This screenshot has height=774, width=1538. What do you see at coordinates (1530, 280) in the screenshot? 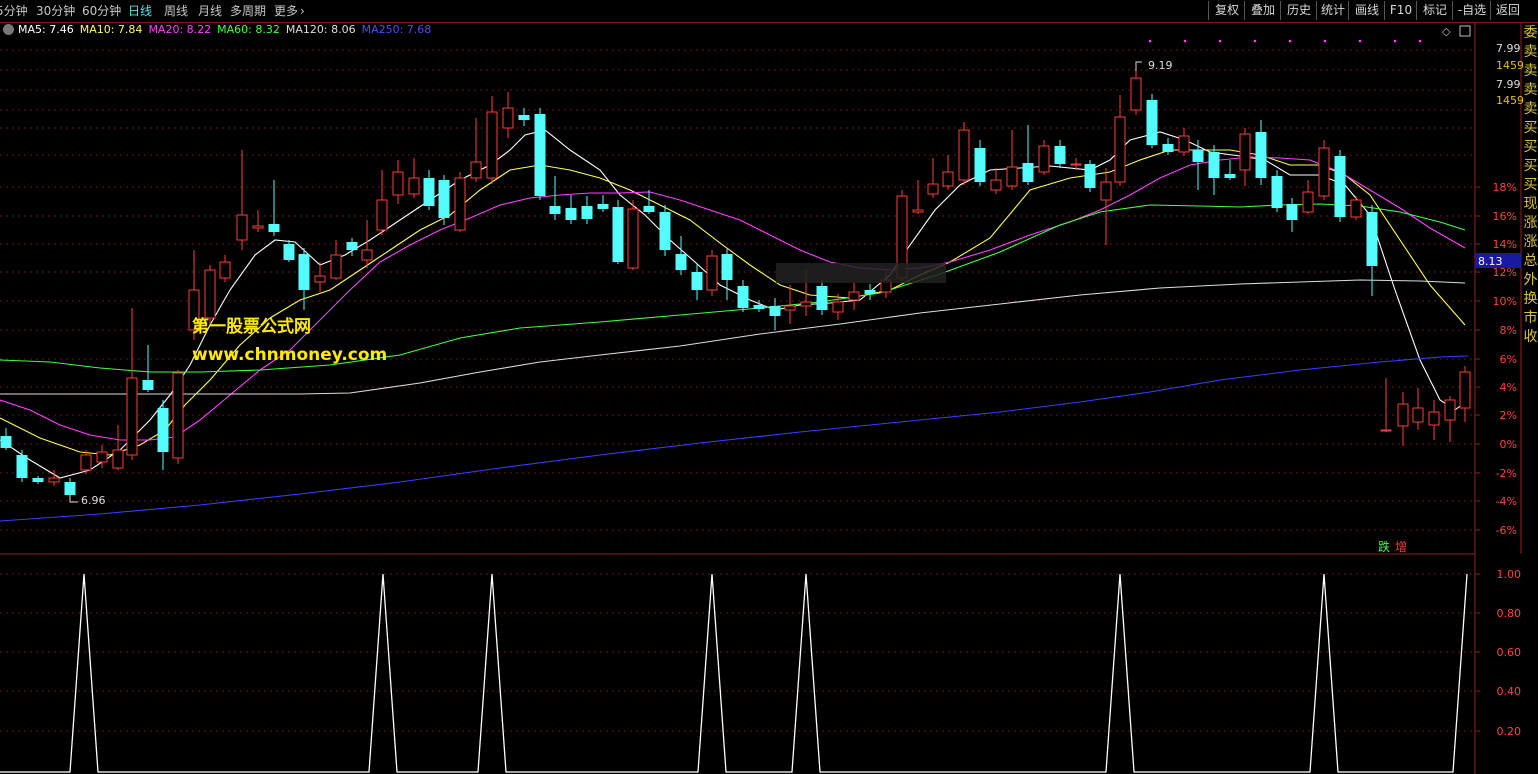
I see `side-panel-label: 外` at bounding box center [1530, 280].